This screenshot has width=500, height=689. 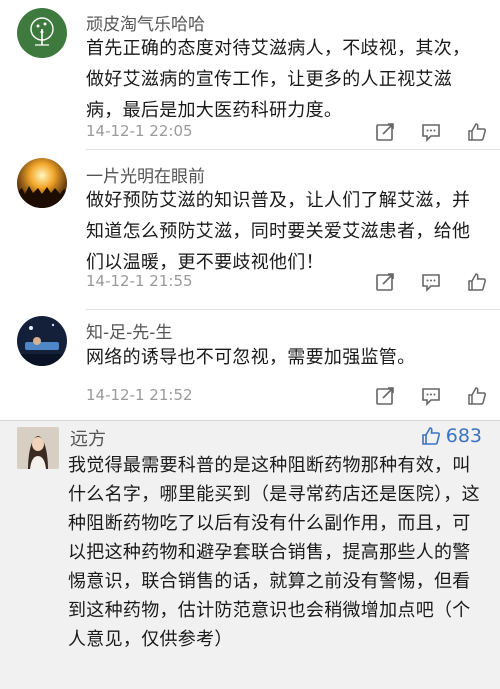 I want to click on like-count-button: 683, so click(x=451, y=436).